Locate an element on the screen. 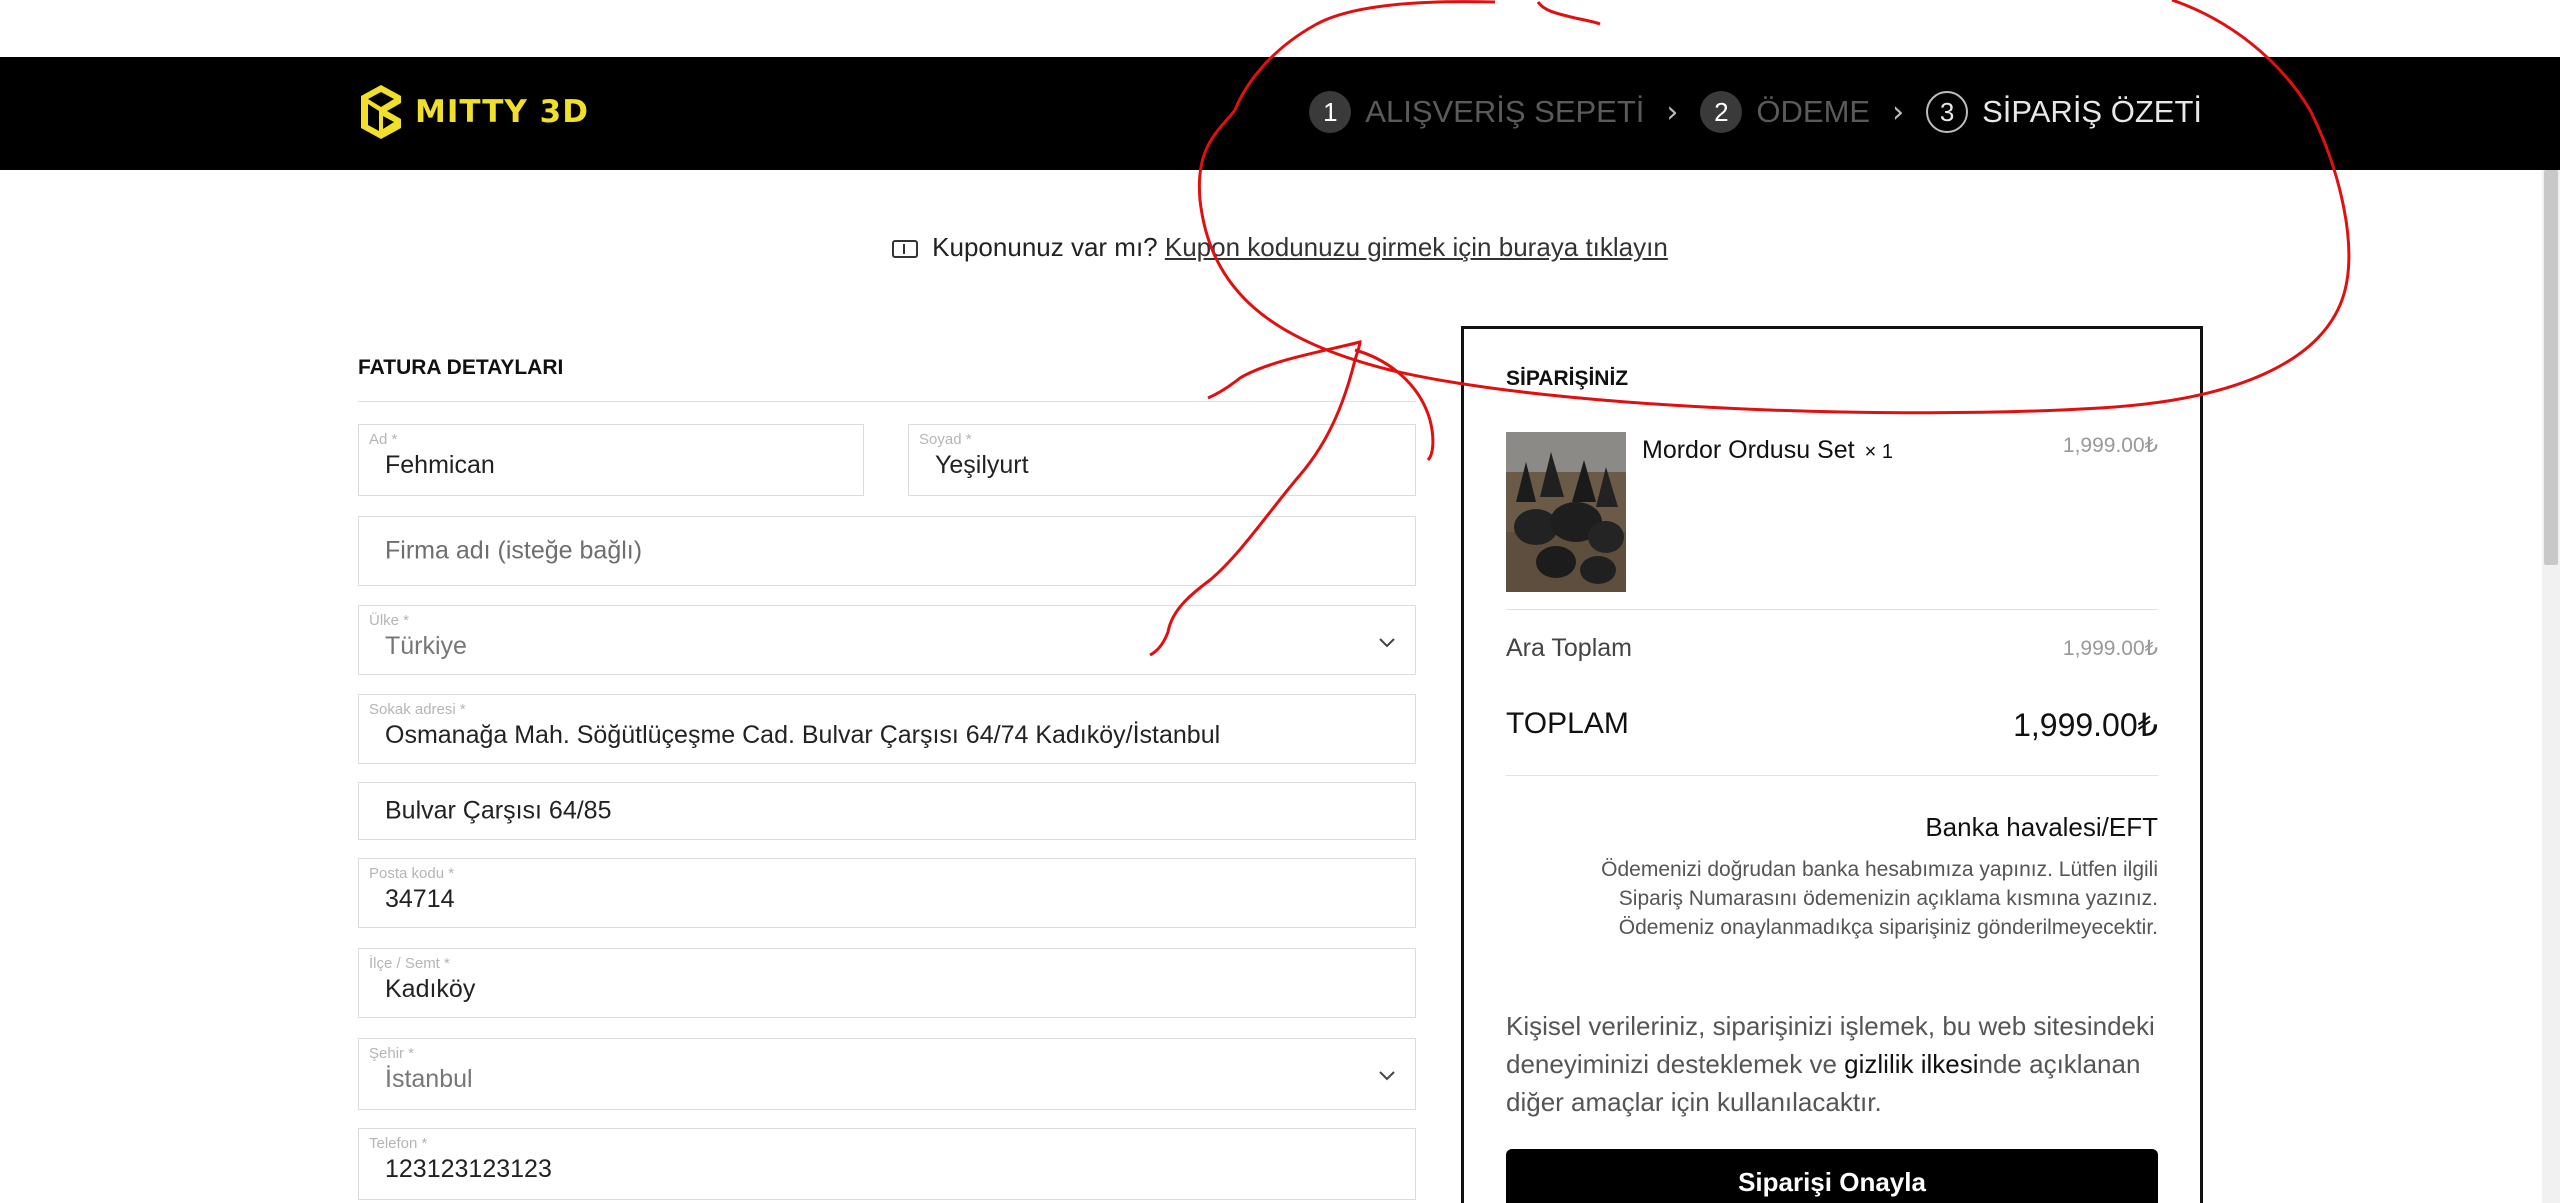 The height and width of the screenshot is (1203, 2560). step-label: ALIŞVERİŞ SEPETİ is located at coordinates (1505, 111).